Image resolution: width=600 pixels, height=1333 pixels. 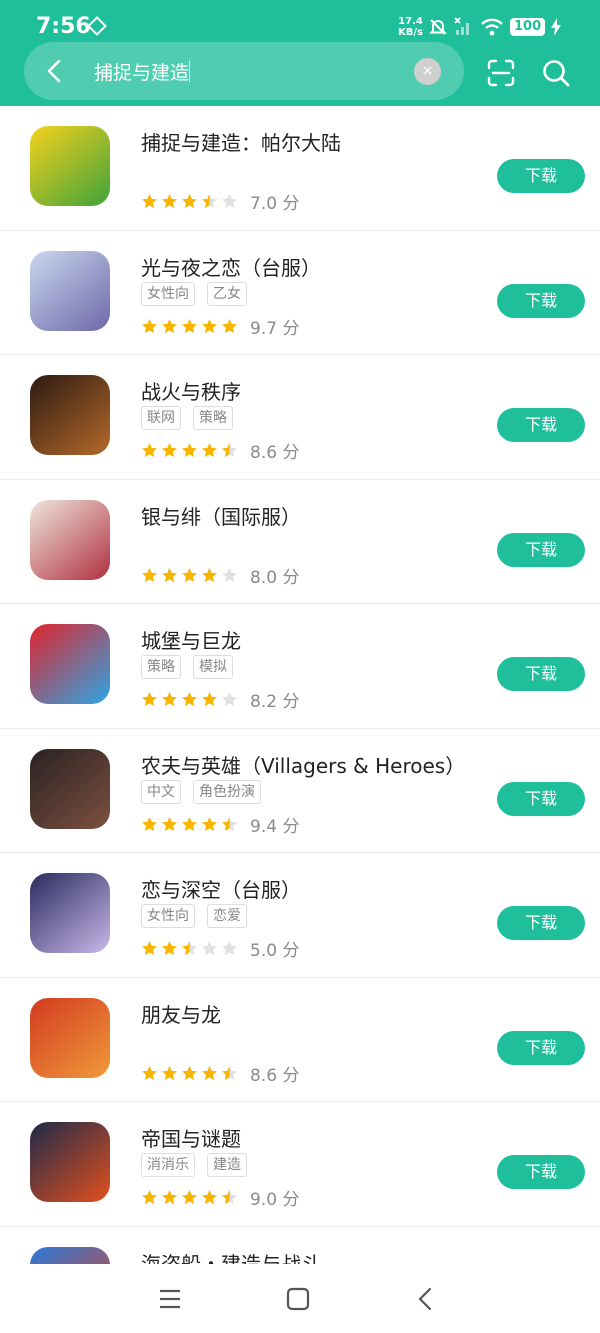 I want to click on app-row: 银与绯（国际服） 8.0 分 下载, so click(x=300, y=542).